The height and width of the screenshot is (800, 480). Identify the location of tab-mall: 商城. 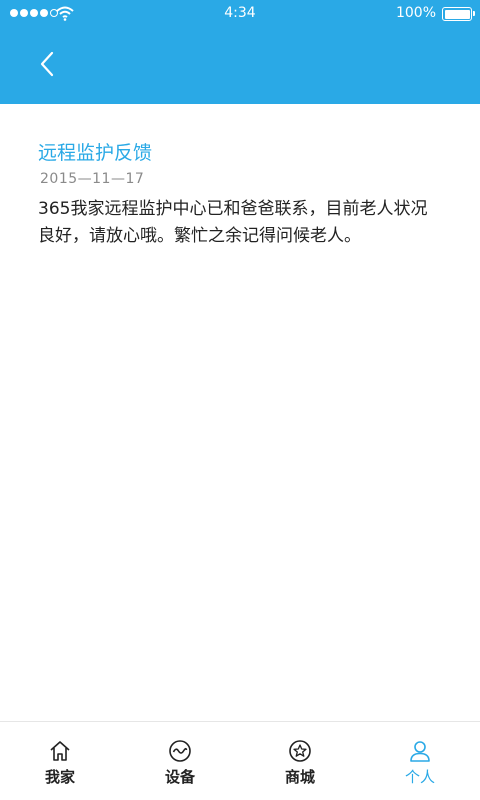
(300, 761).